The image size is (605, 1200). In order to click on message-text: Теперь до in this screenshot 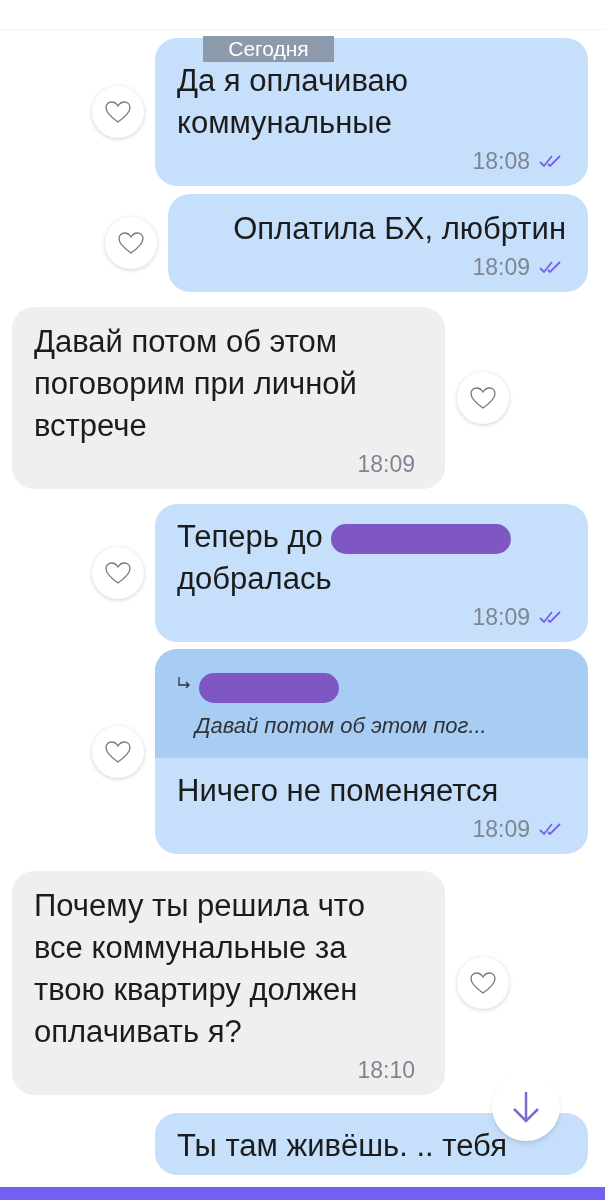, I will do `click(250, 536)`.